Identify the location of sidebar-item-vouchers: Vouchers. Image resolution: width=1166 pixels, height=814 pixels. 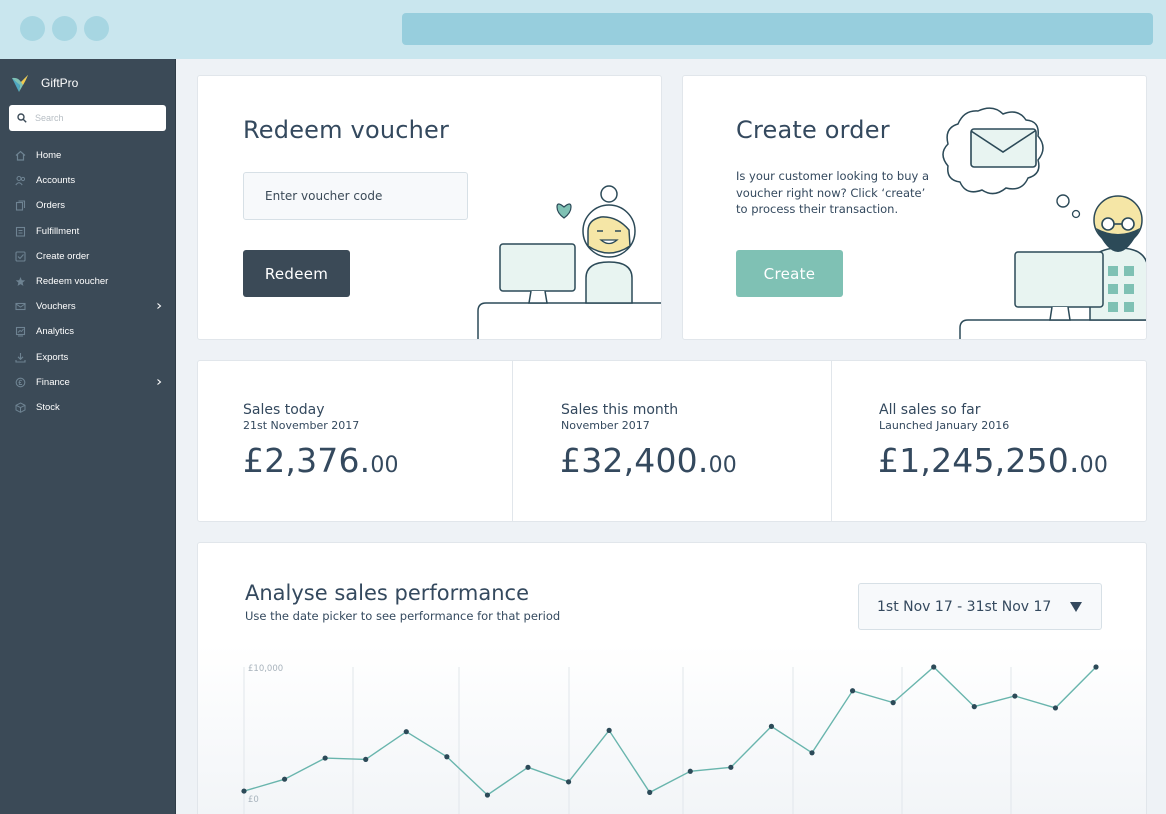
(87, 306).